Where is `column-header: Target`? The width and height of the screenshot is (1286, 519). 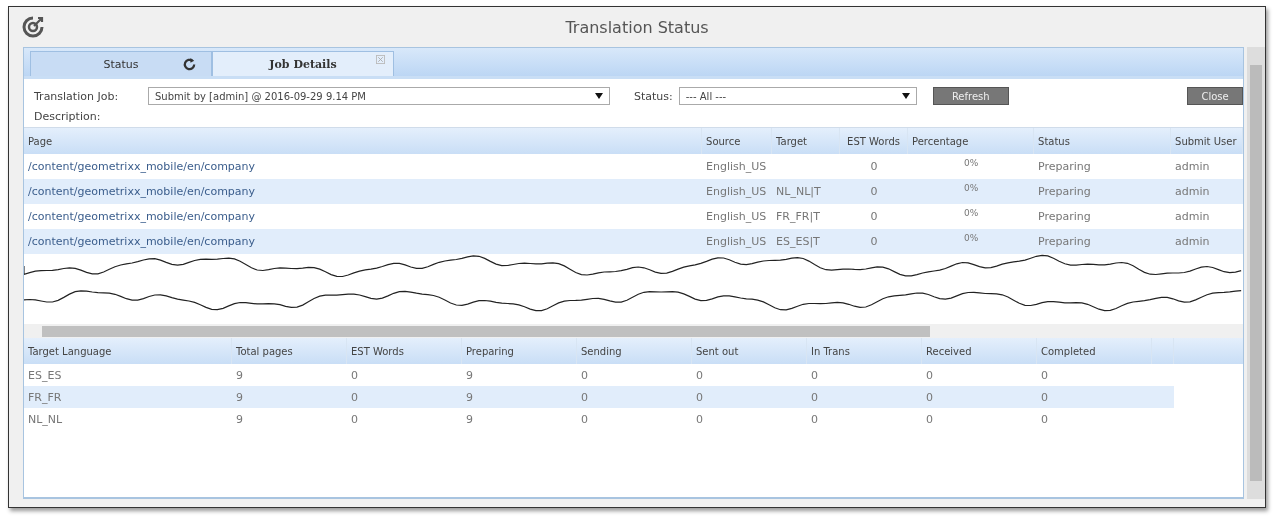 column-header: Target is located at coordinates (806, 141).